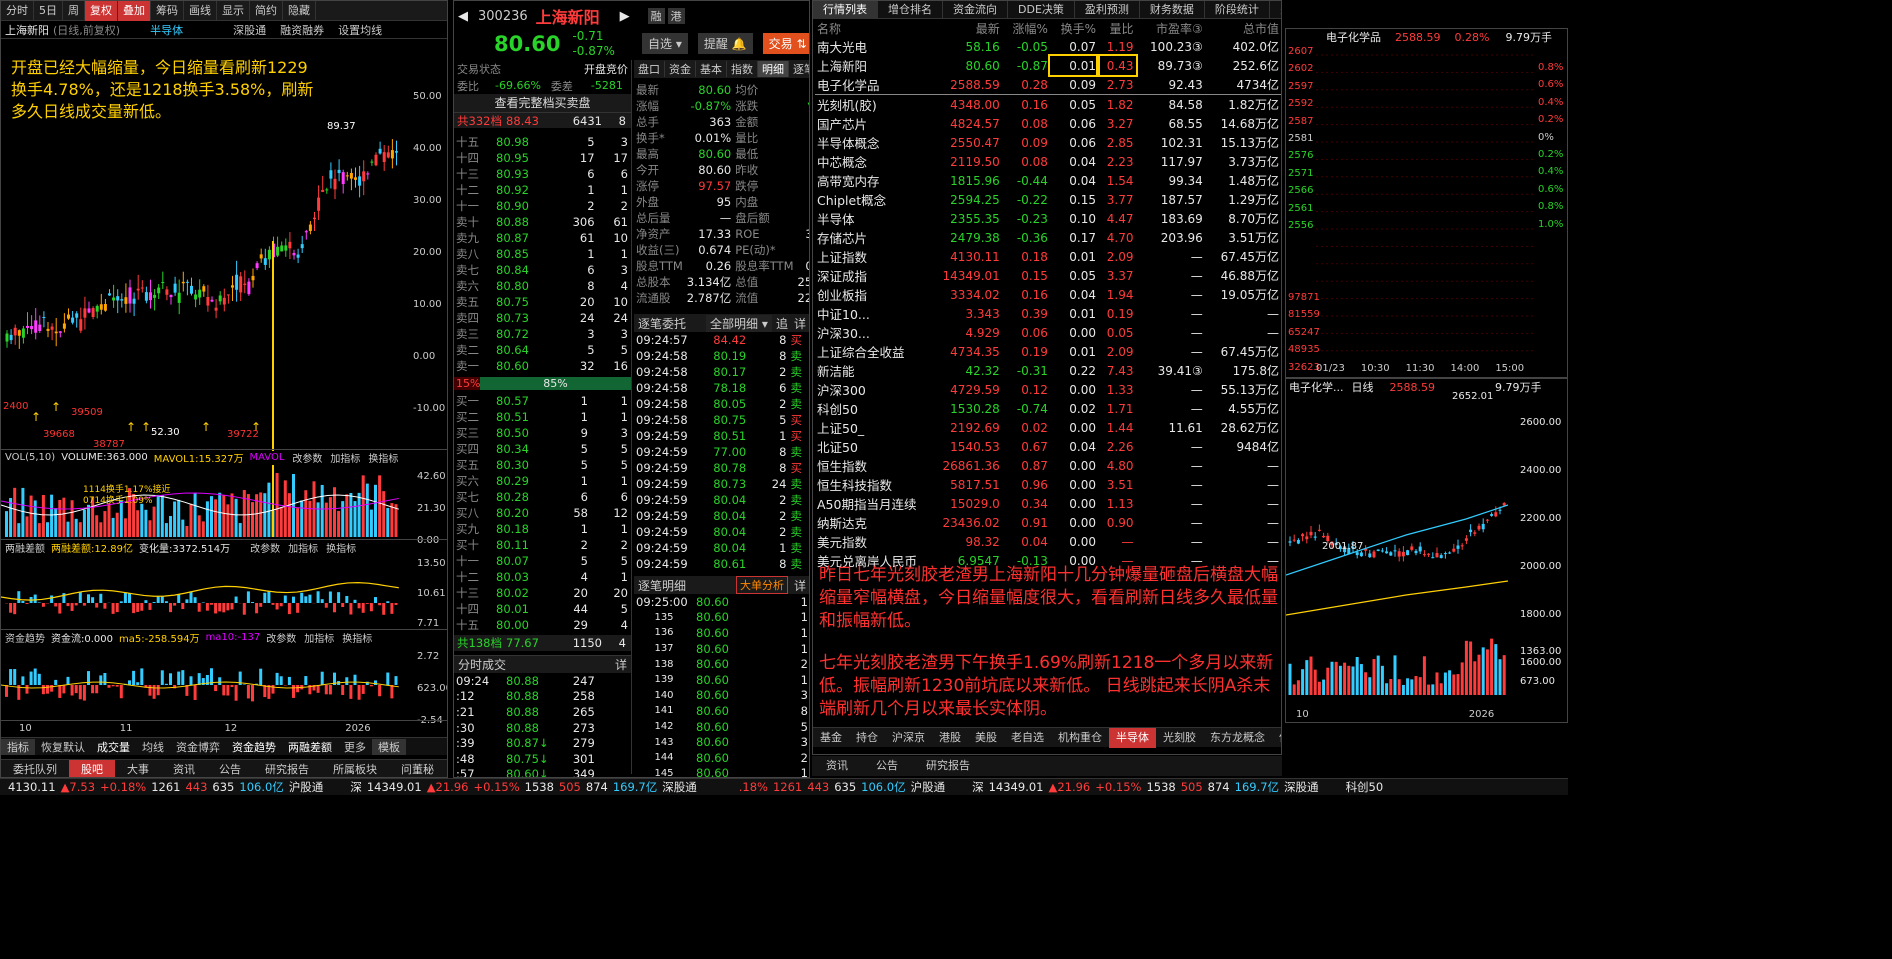  Describe the element at coordinates (1048, 484) in the screenshot. I see `market-row: 恒生科技指数 5817.51 0.96 0.00 3.51 — —` at that location.